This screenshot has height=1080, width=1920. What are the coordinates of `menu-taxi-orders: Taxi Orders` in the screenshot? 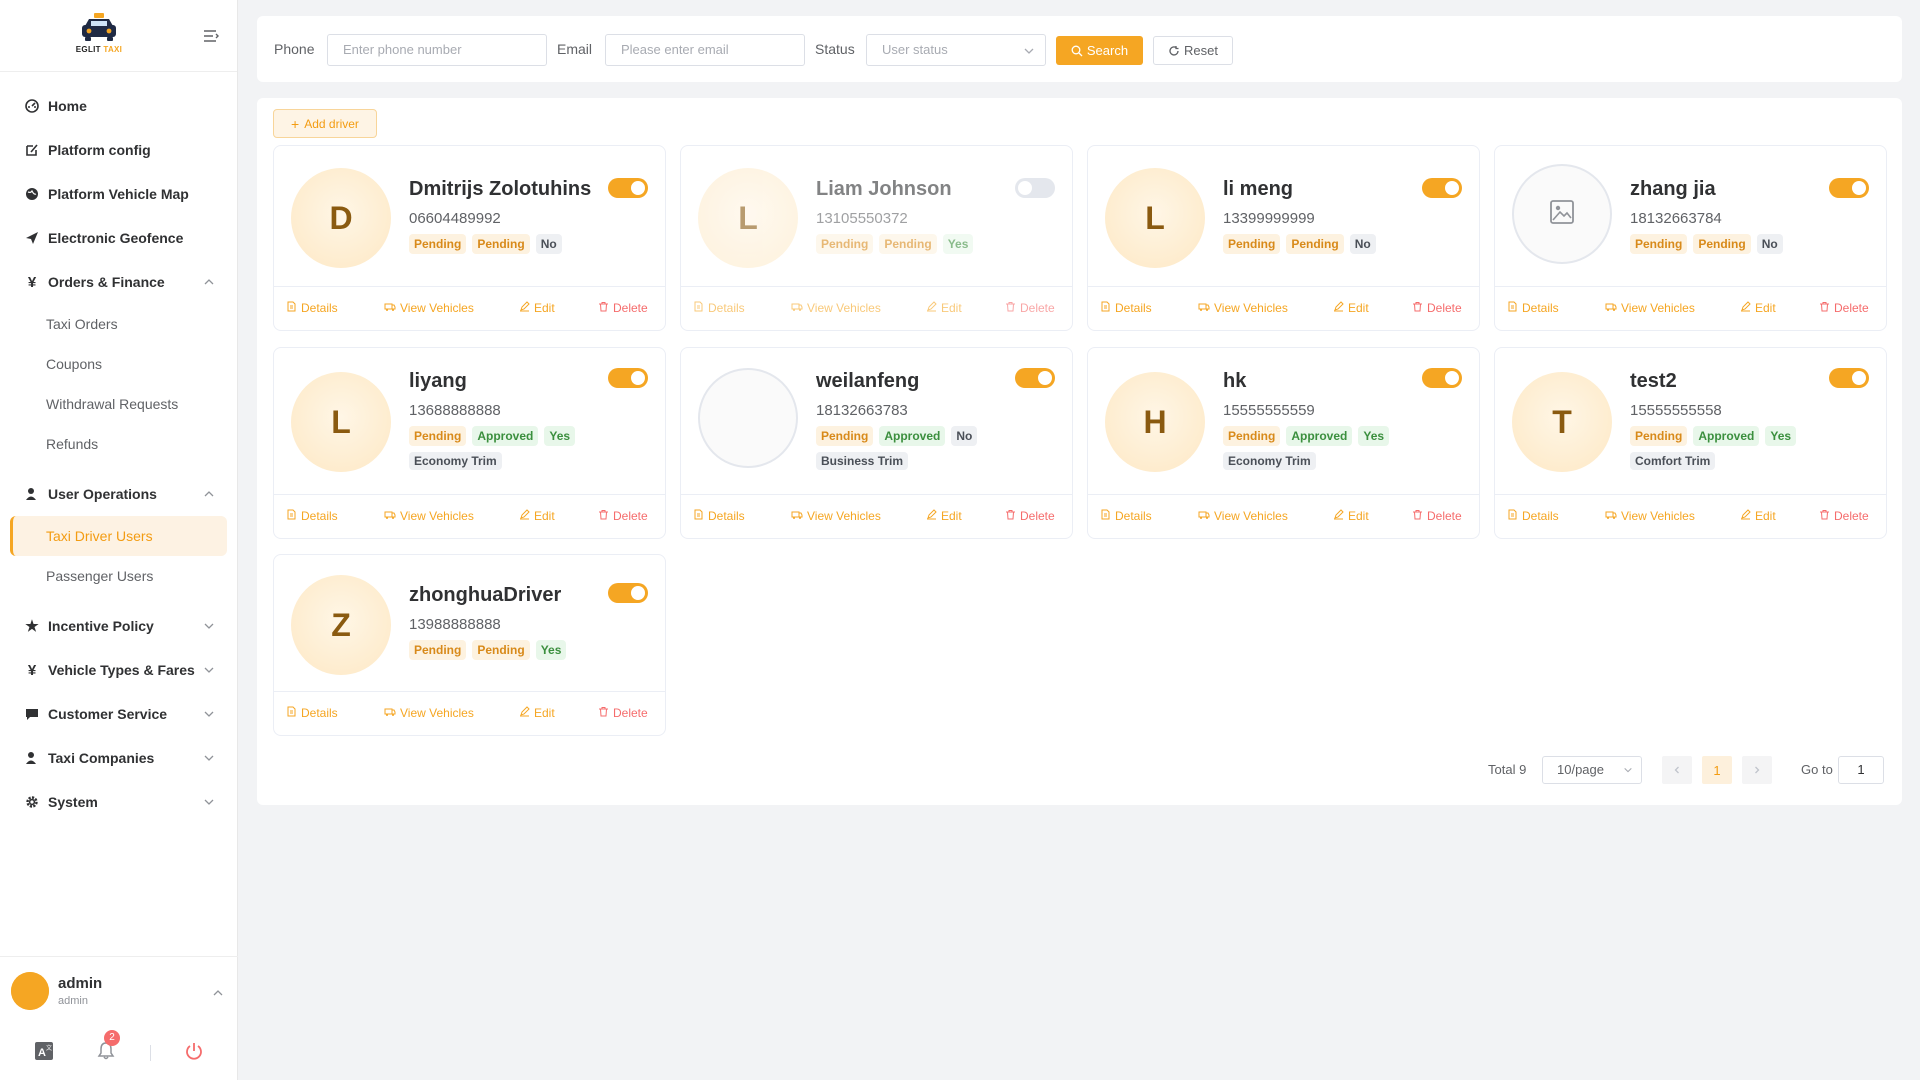 It's located at (118, 324).